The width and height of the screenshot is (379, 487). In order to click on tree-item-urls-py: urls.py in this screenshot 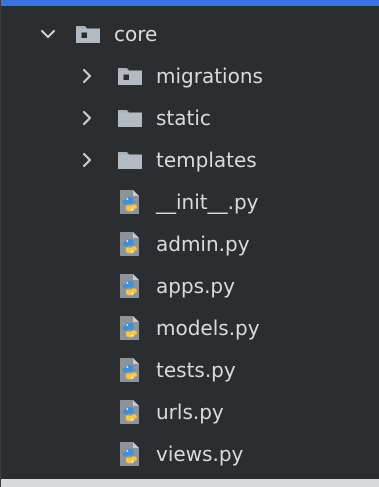, I will do `click(190, 412)`.